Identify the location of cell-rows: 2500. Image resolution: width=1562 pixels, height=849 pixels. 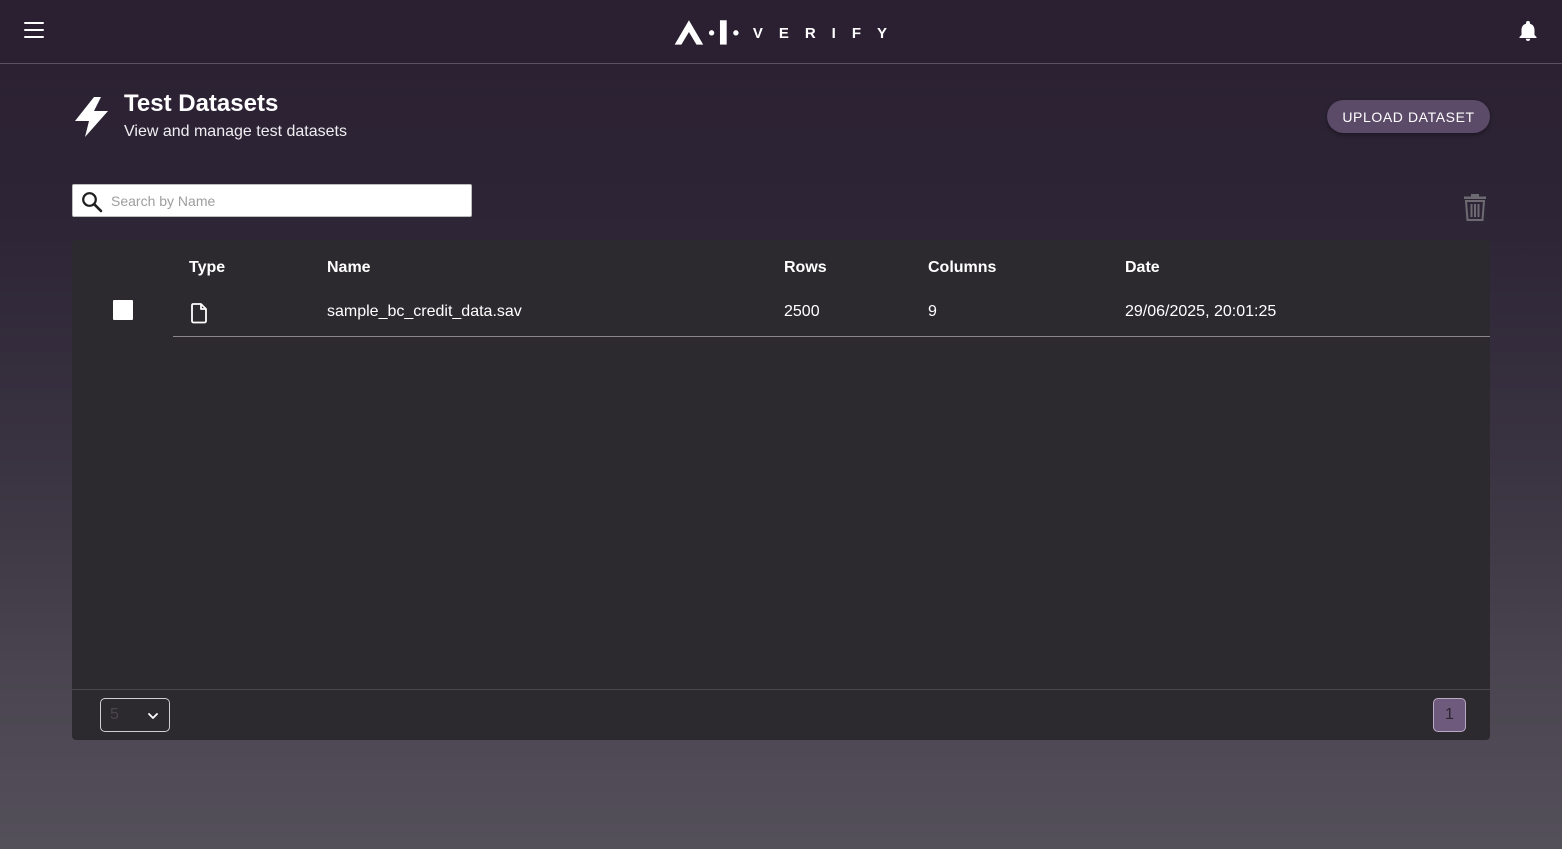
(802, 311).